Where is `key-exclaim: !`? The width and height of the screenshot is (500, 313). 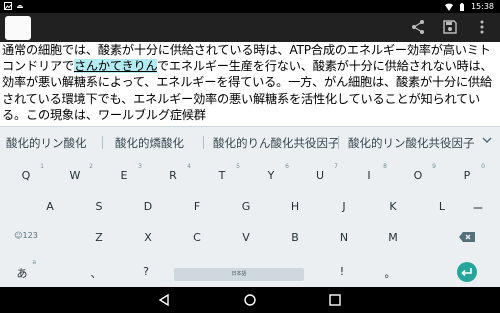
key-exclaim: ! is located at coordinates (342, 270).